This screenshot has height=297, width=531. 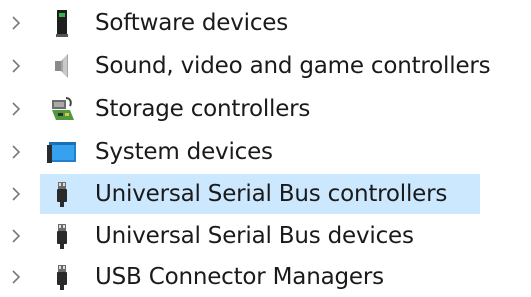 I want to click on speaker-icon, so click(x=61, y=66).